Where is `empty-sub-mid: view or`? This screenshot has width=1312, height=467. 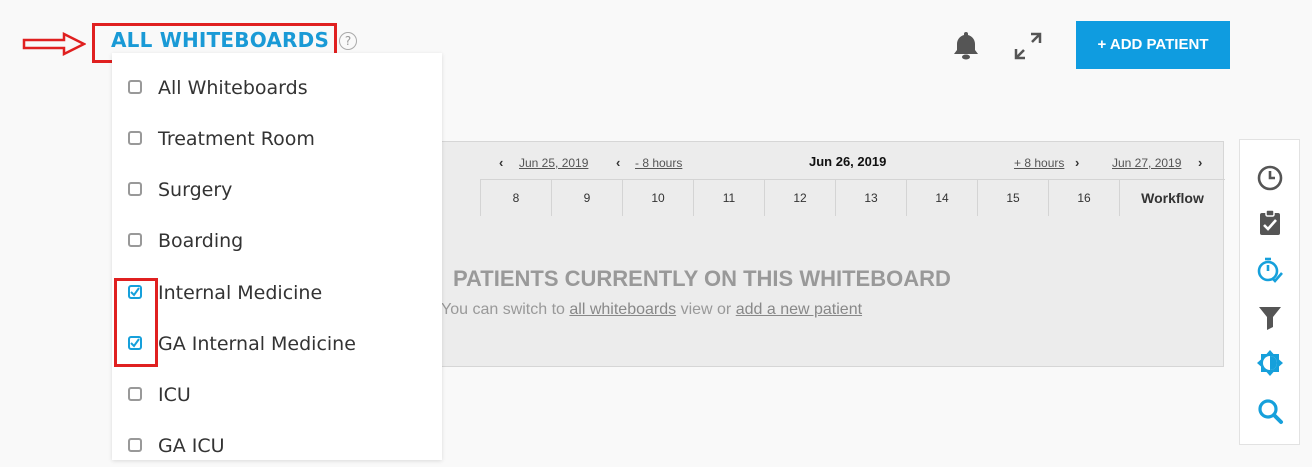
empty-sub-mid: view or is located at coordinates (706, 309).